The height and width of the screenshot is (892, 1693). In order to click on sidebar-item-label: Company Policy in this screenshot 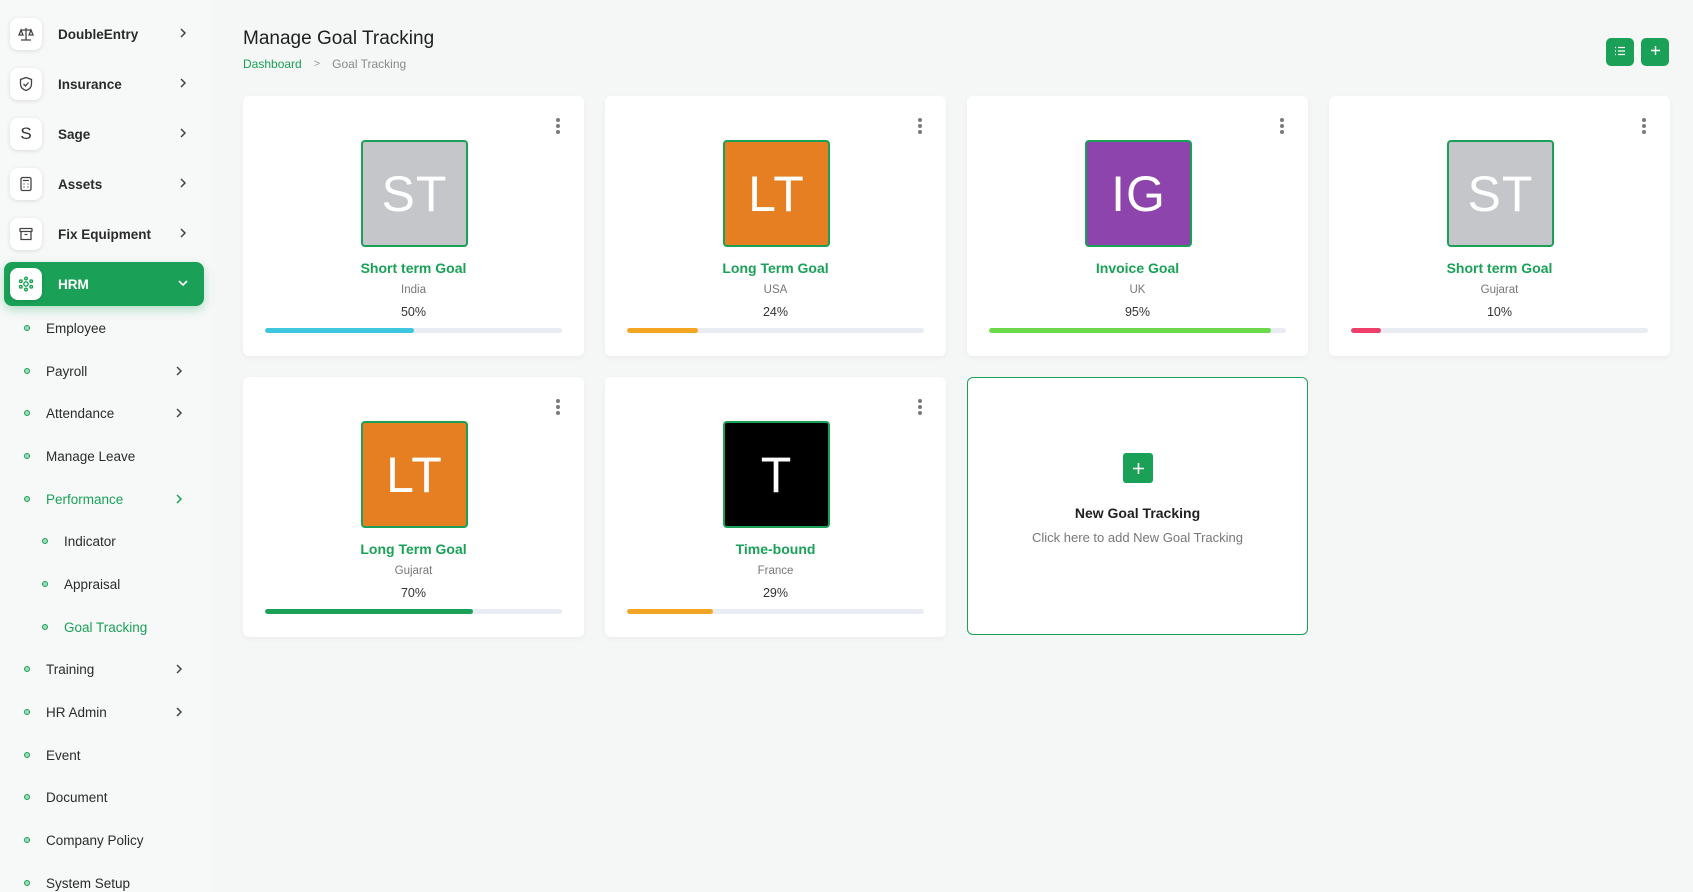, I will do `click(95, 840)`.